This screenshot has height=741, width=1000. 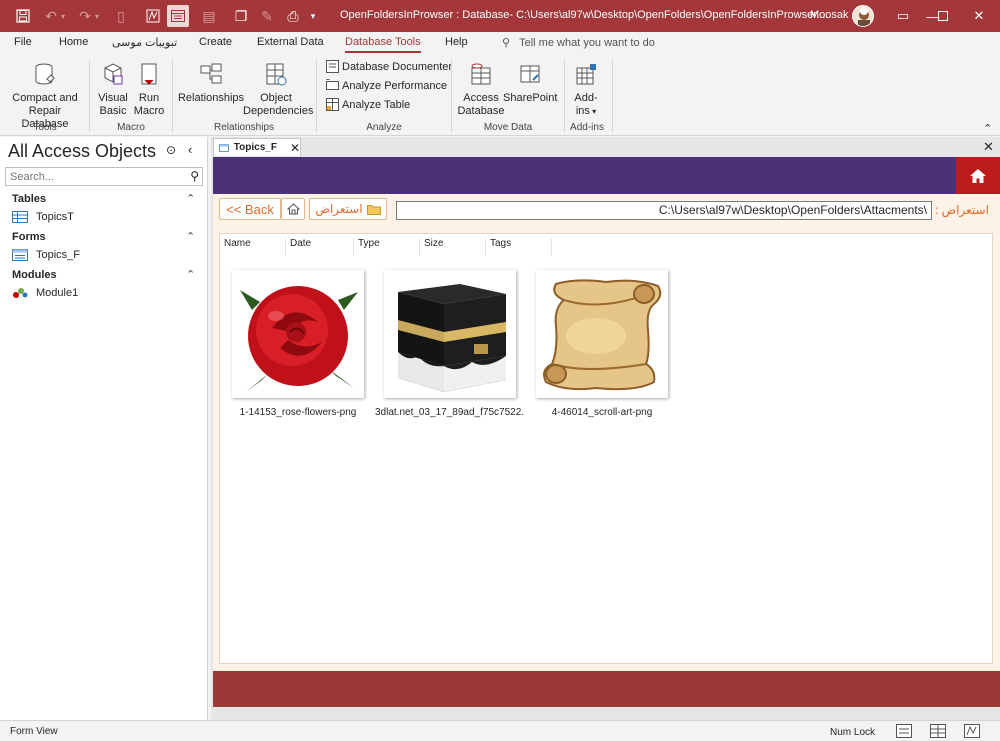 I want to click on nav-item-topics-f: Topics_F, so click(x=46, y=255).